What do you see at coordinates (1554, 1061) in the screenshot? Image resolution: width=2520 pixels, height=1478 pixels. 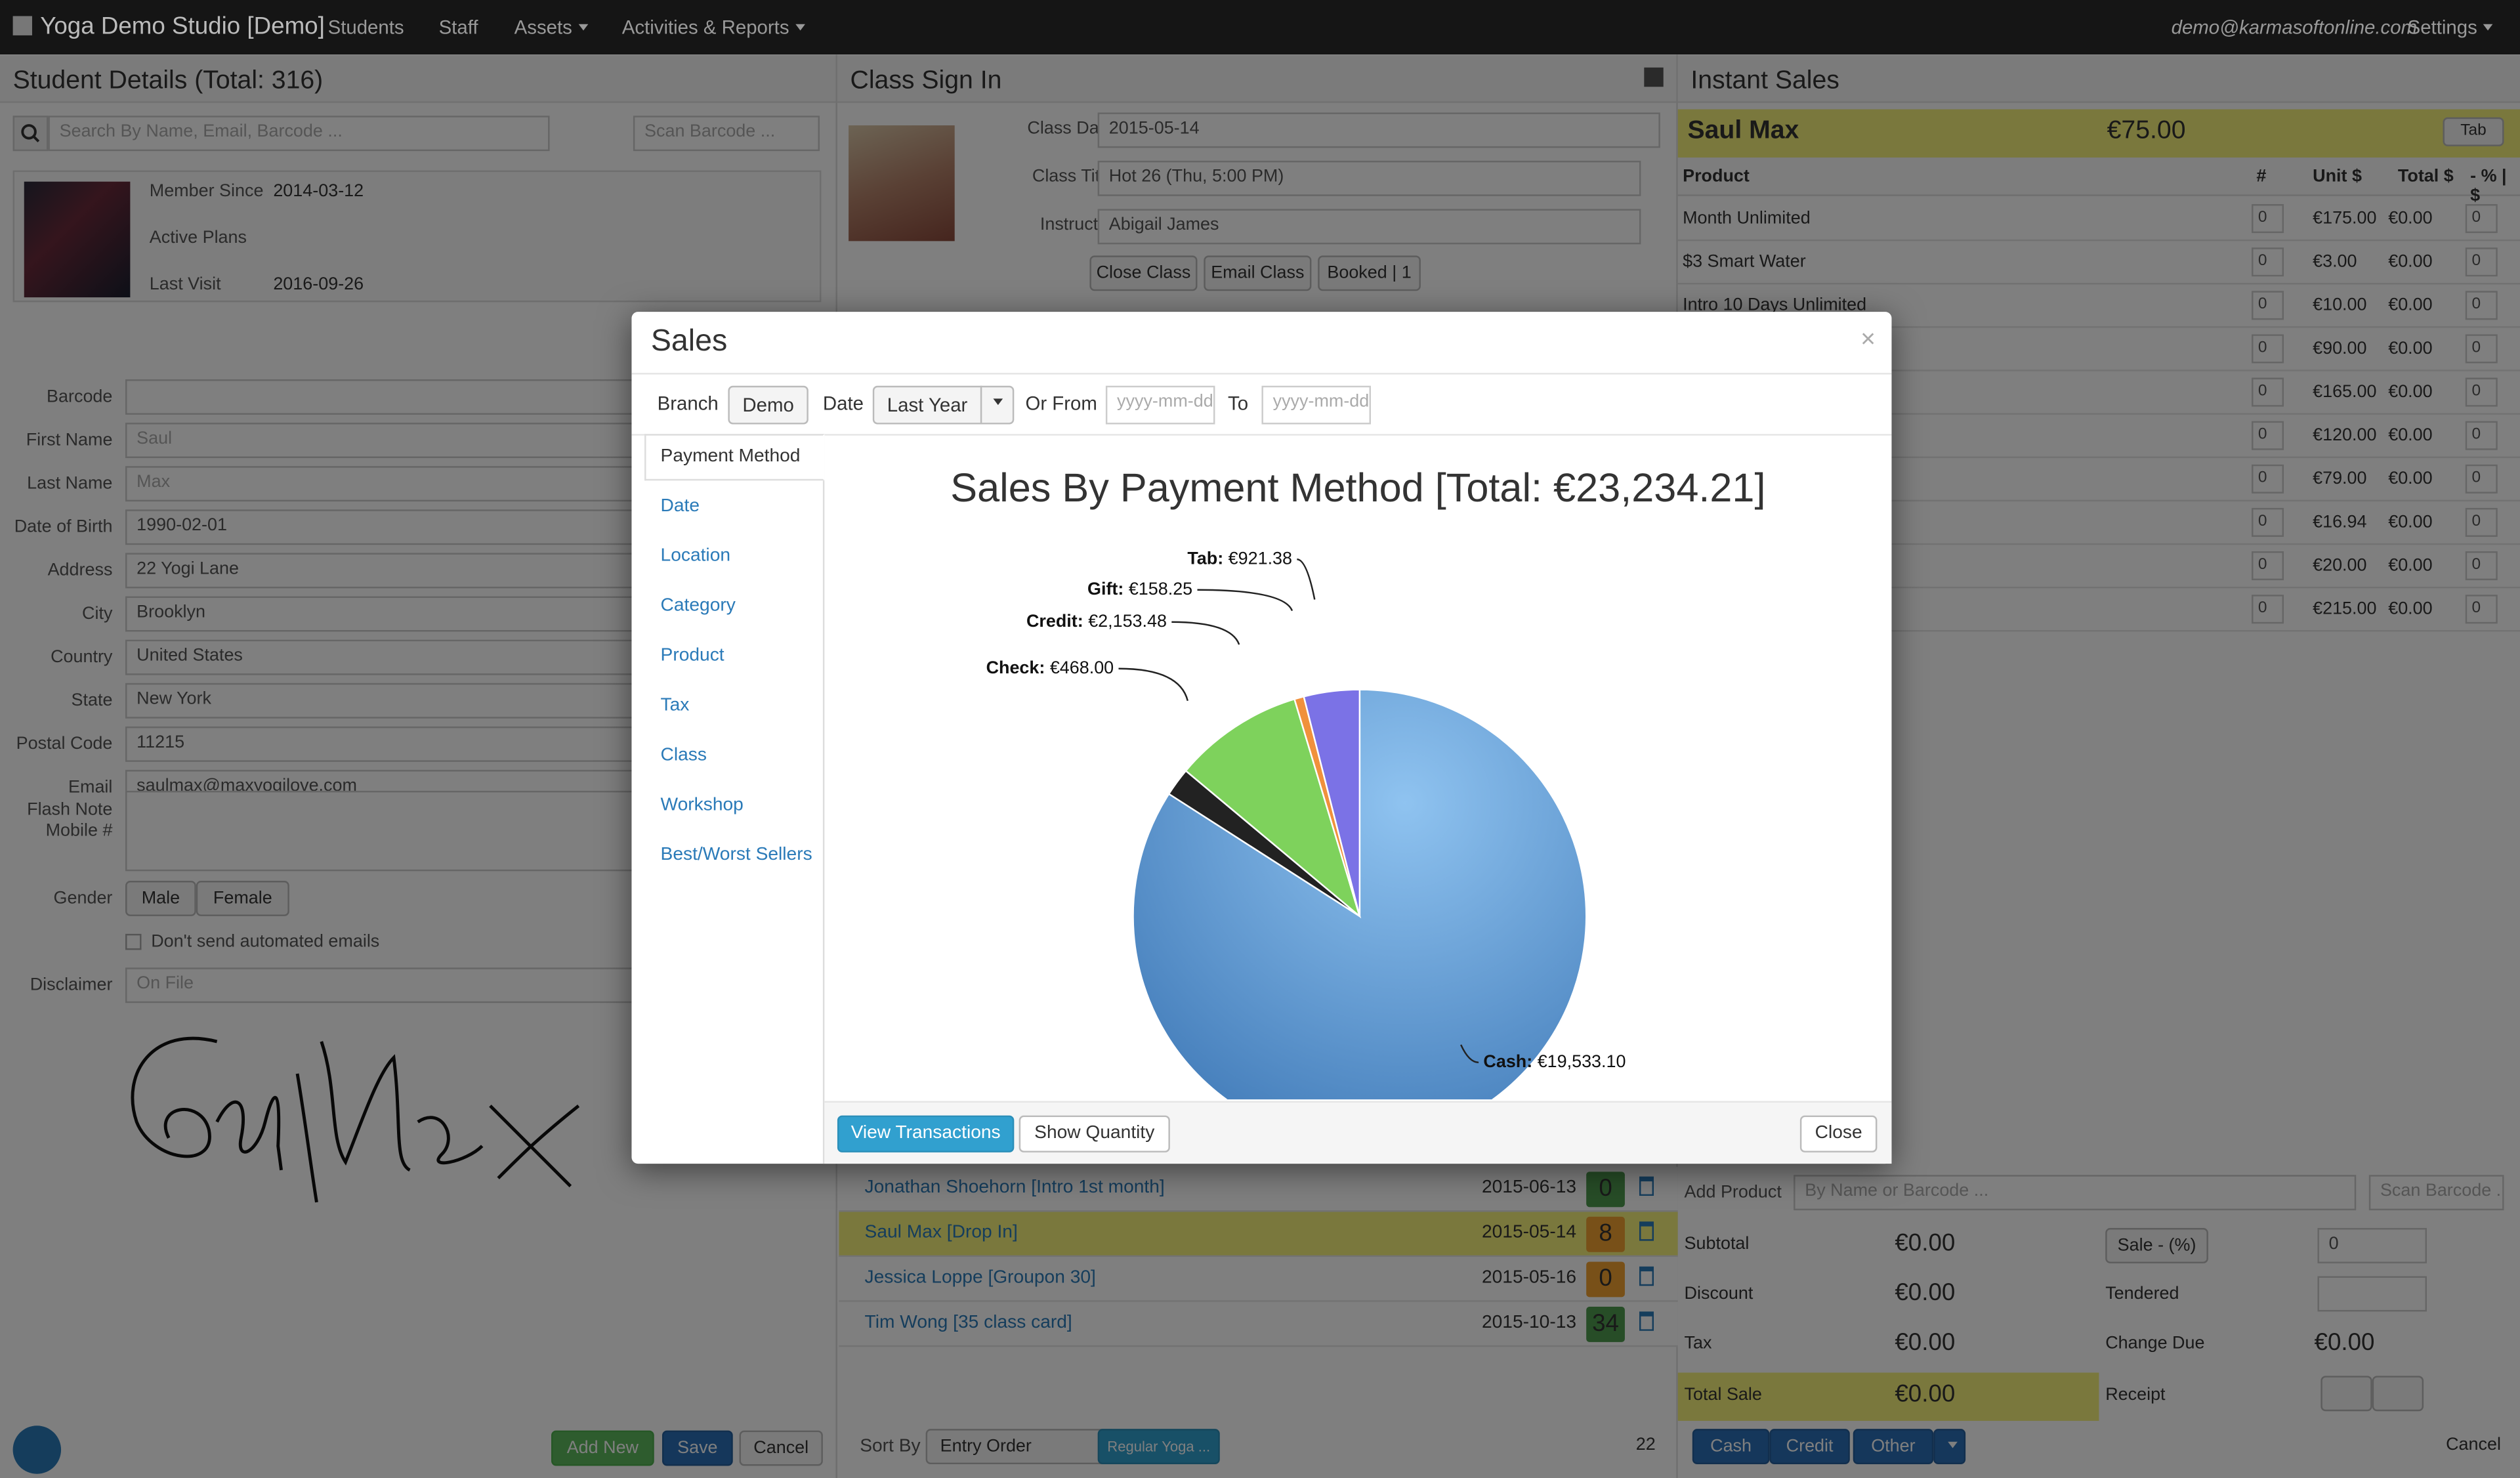 I see `pie-label-cash: Cash: €19,533.10` at bounding box center [1554, 1061].